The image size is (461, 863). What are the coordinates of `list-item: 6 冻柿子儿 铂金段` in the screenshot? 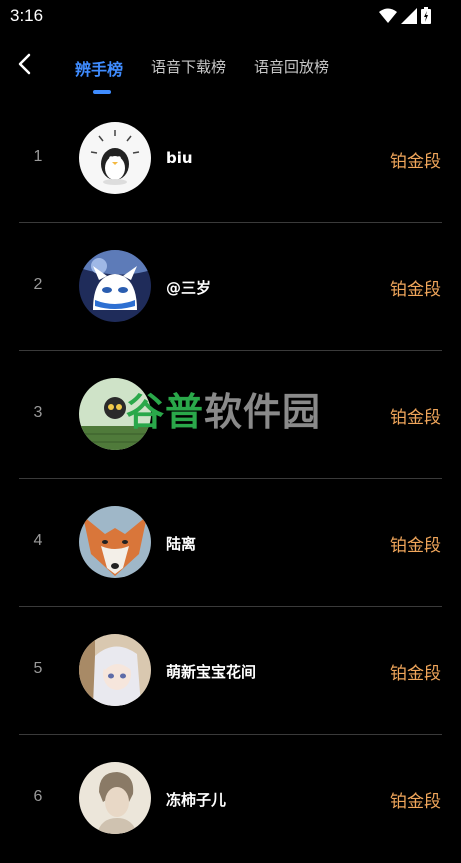 It's located at (230, 799).